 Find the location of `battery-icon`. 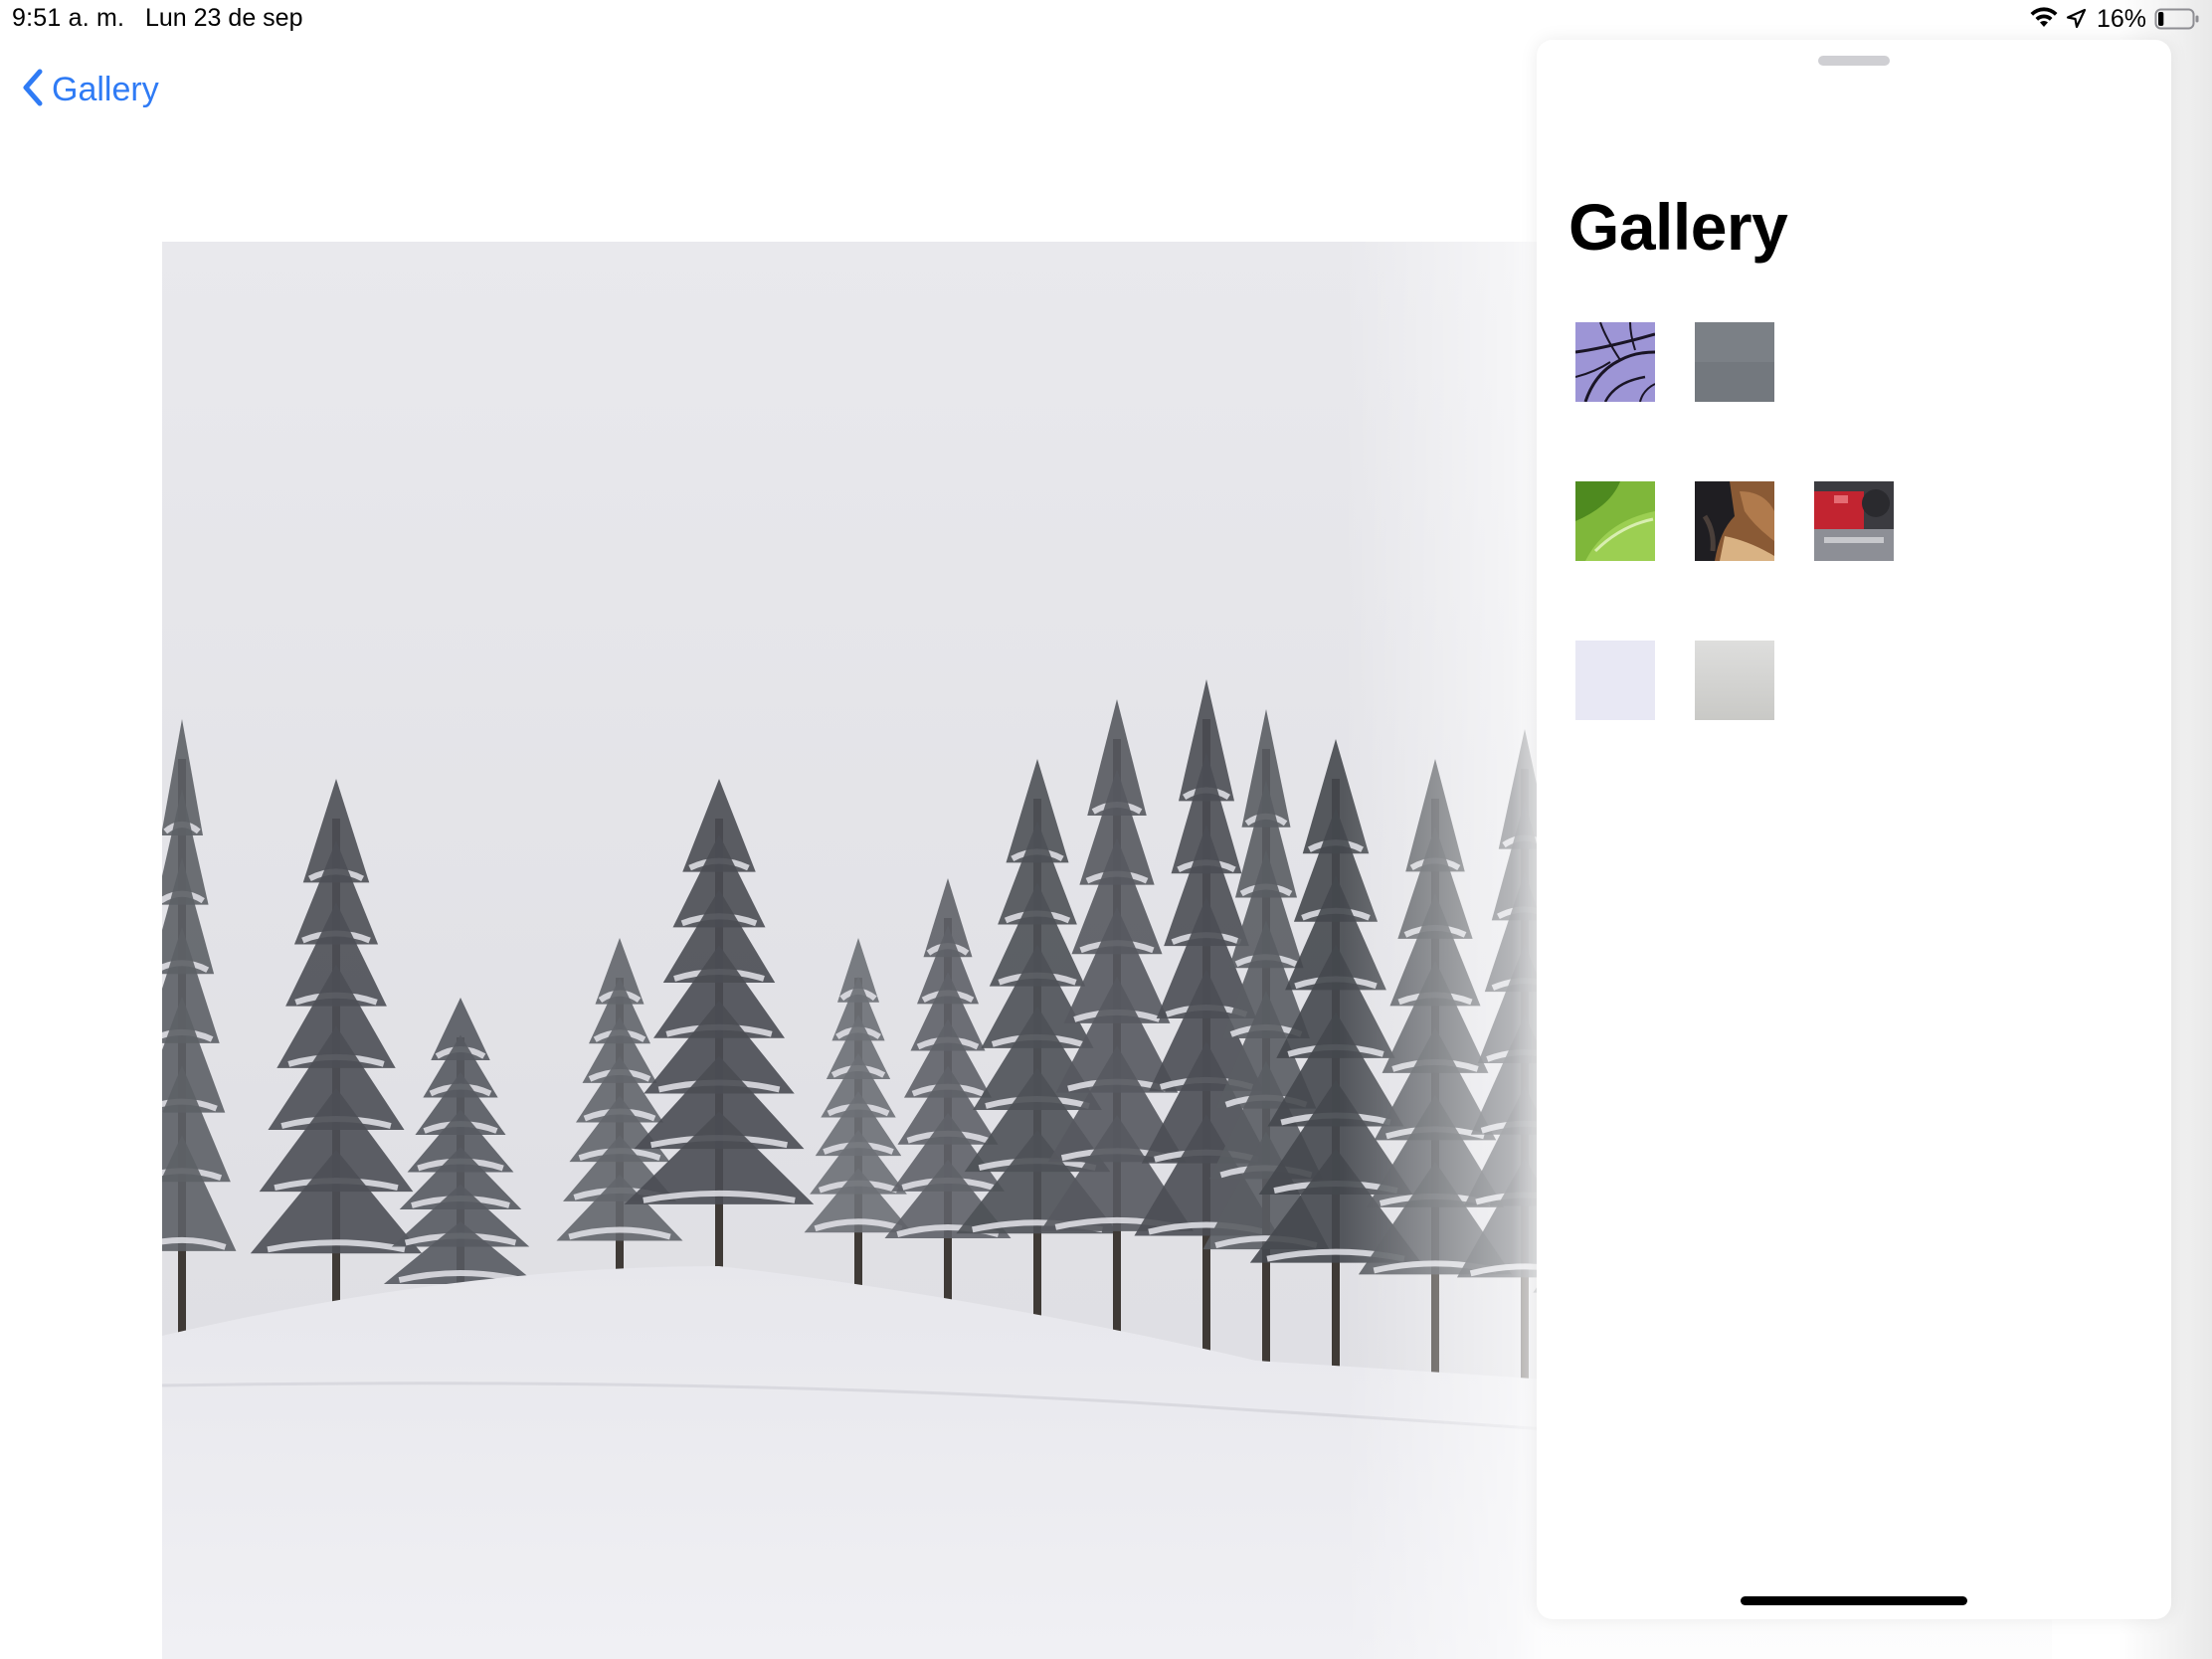

battery-icon is located at coordinates (2177, 19).